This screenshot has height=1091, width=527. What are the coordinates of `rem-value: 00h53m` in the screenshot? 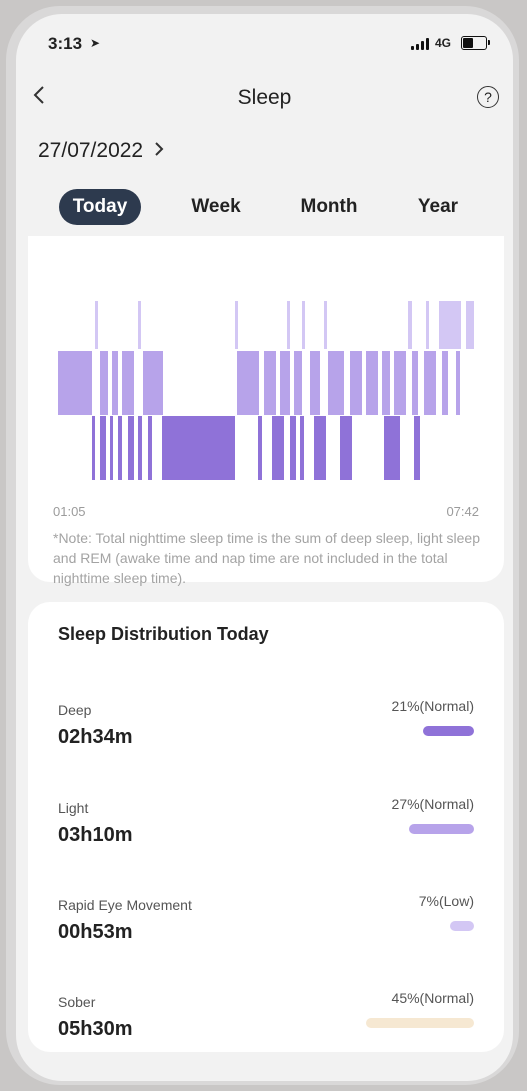 It's located at (95, 932).